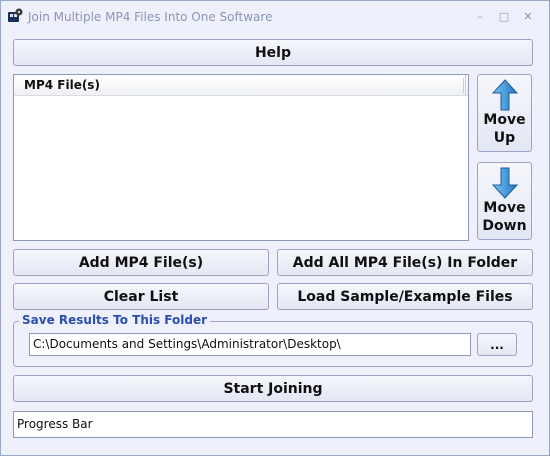  What do you see at coordinates (405, 296) in the screenshot?
I see `load-sample-button: Load Sample/Example Files` at bounding box center [405, 296].